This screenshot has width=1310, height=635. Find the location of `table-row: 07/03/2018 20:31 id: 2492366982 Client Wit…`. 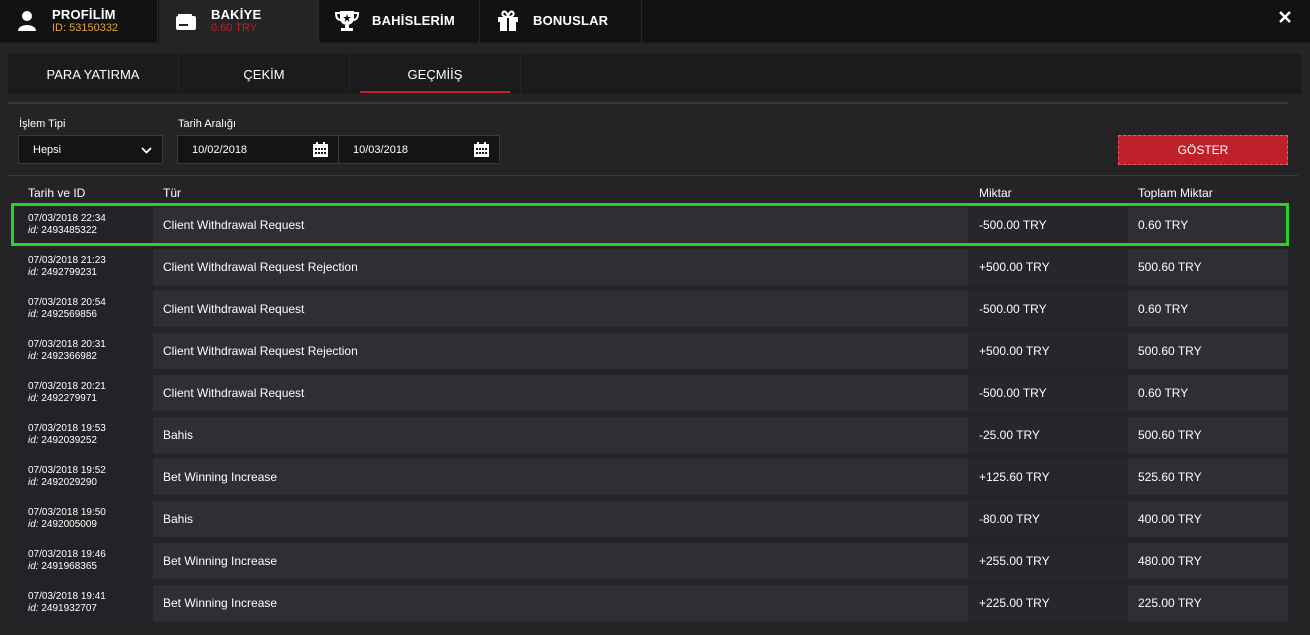

table-row: 07/03/2018 20:31 id: 2492366982 Client Wit… is located at coordinates (653, 351).